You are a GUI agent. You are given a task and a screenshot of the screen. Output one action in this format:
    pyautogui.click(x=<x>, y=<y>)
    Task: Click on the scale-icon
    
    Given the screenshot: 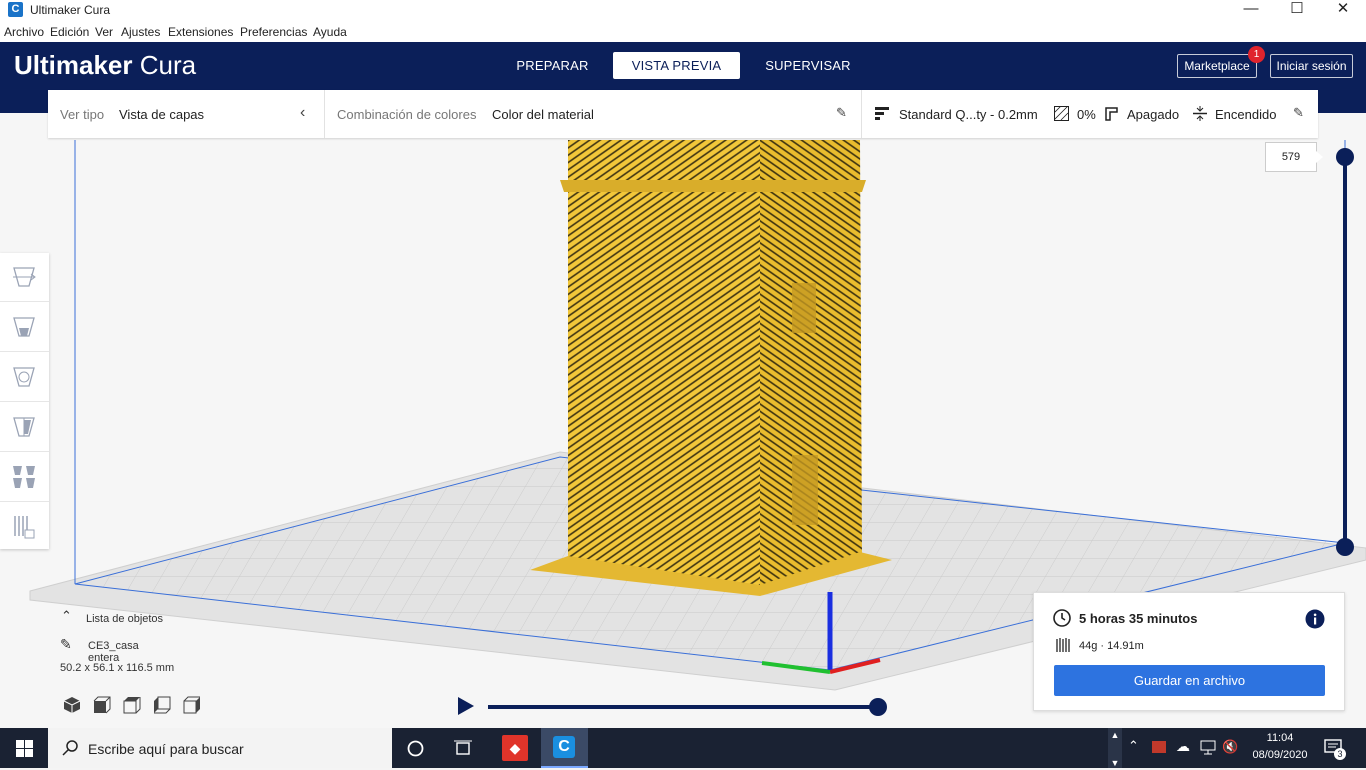 What is the action you would take?
    pyautogui.click(x=24, y=327)
    